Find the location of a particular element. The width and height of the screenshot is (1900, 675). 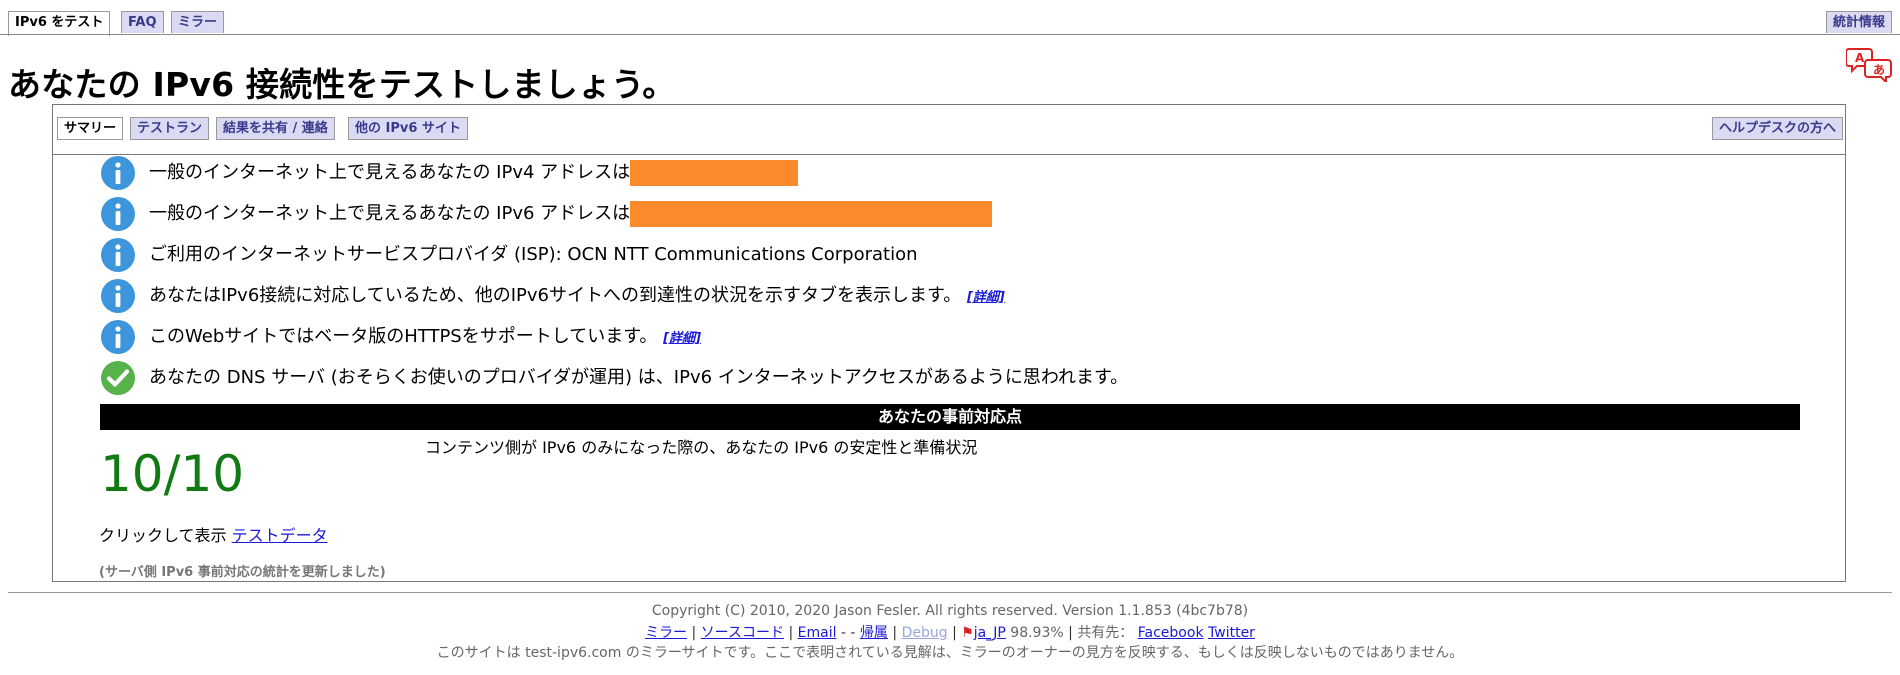

https-text: このWebサイトではベータ版のHTTPSをサポートしています。 is located at coordinates (403, 336).